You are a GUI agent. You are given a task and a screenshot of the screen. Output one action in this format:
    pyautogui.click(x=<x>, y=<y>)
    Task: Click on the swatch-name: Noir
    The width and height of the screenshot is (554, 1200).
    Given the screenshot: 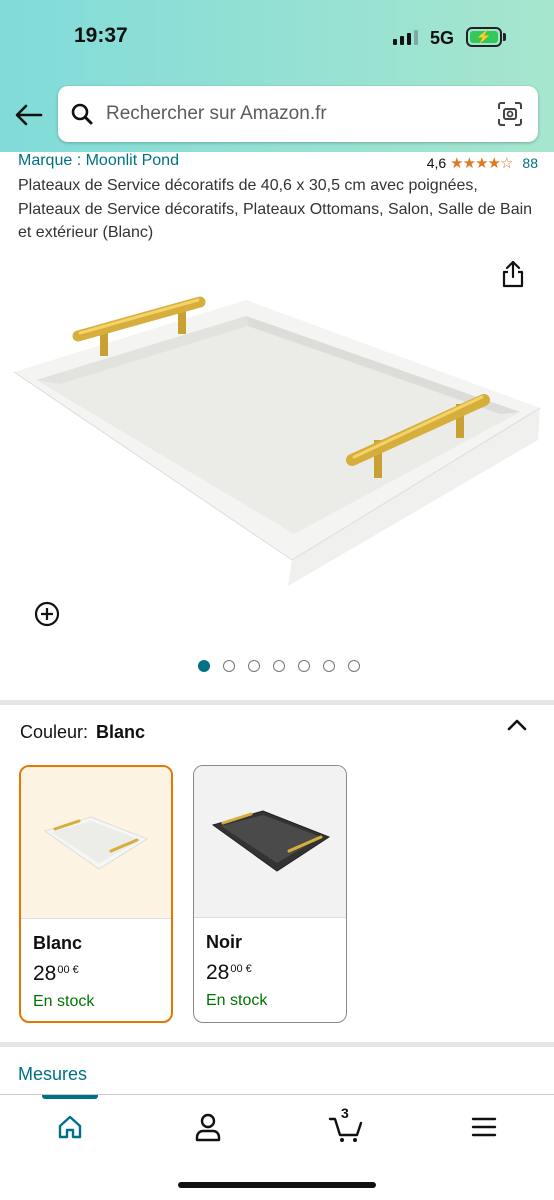 What is the action you would take?
    pyautogui.click(x=224, y=942)
    